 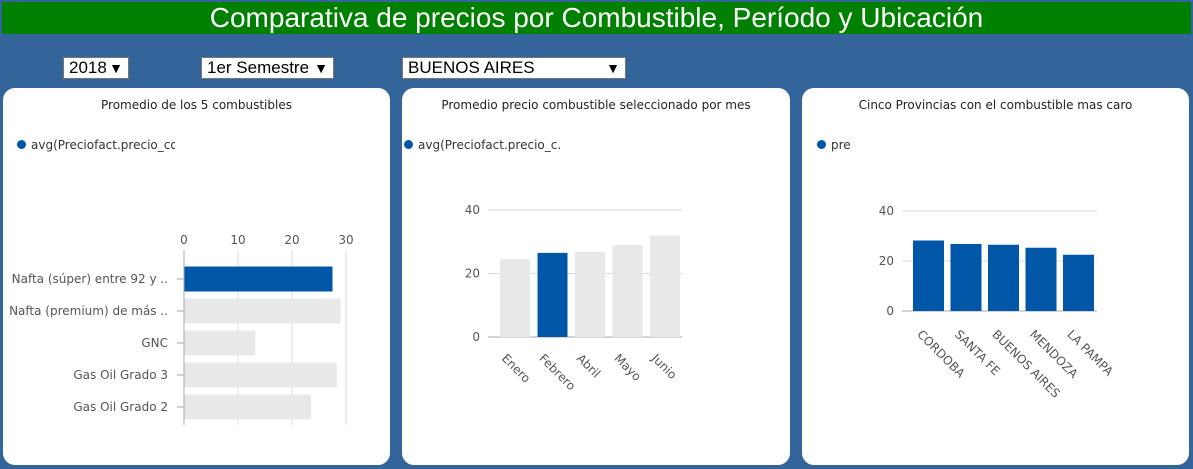 What do you see at coordinates (120, 407) in the screenshot?
I see `category-label: Gas Oil Grado 2` at bounding box center [120, 407].